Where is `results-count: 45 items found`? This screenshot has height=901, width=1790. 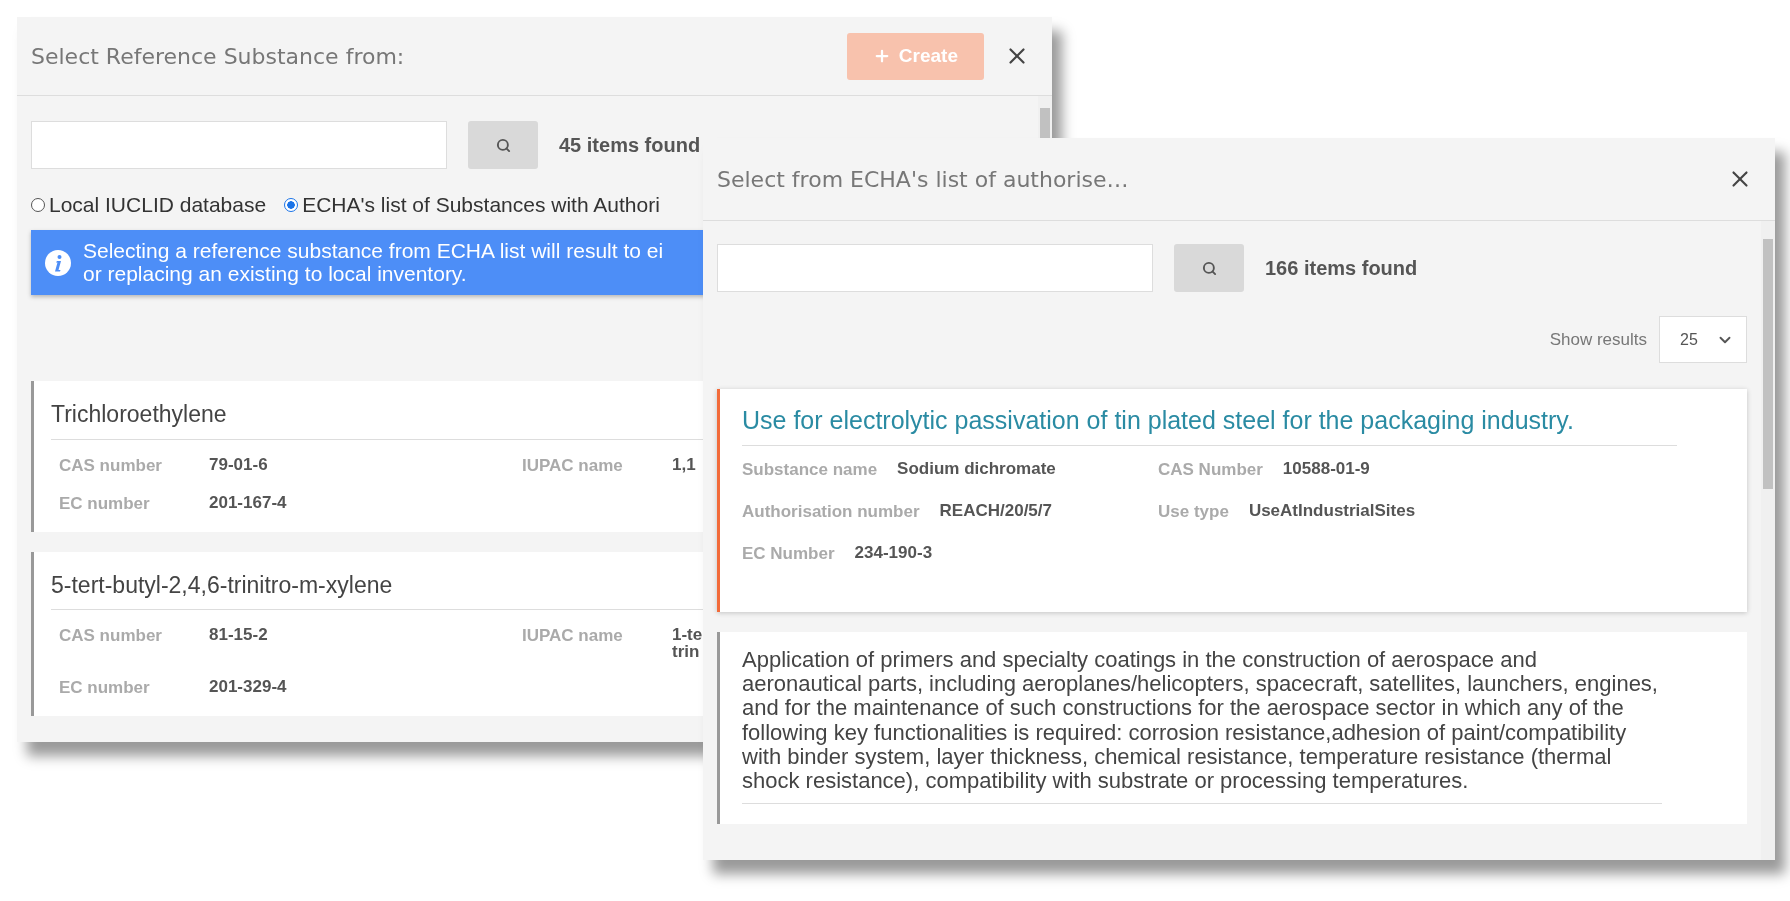
results-count: 45 items found is located at coordinates (630, 145).